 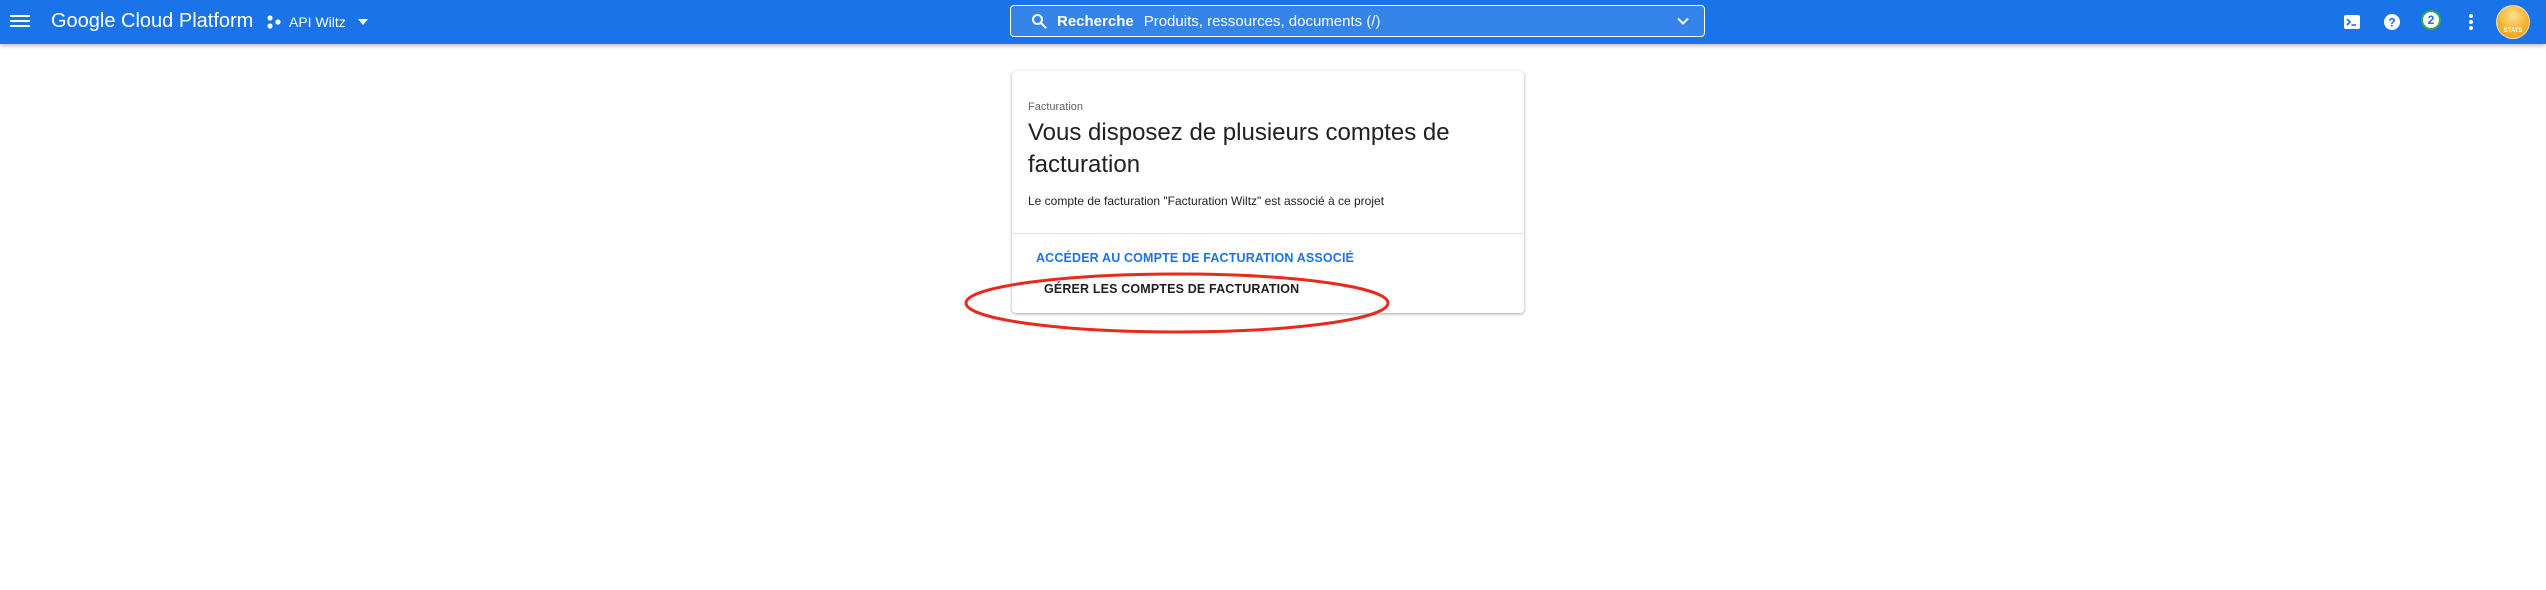 I want to click on search-input: Produits, ressources, documents (/), so click(x=1410, y=21).